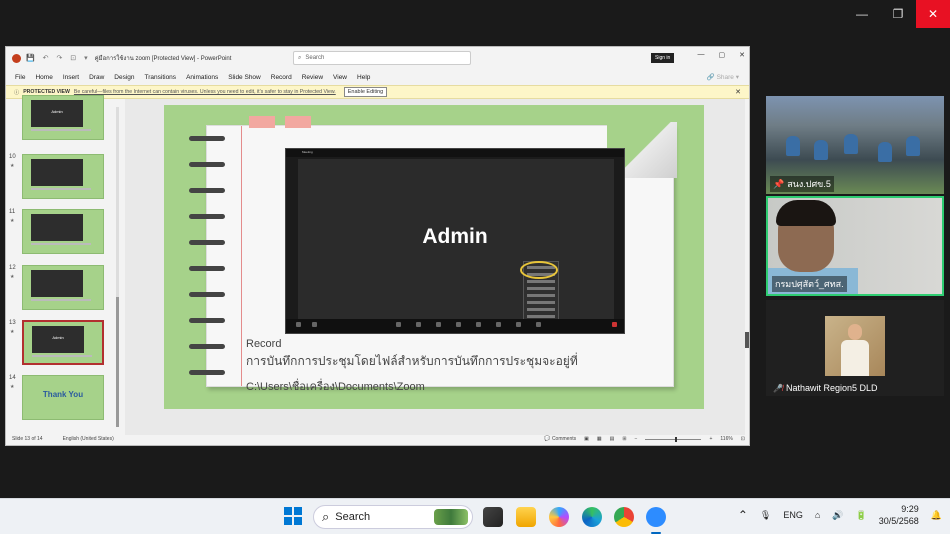 The height and width of the screenshot is (534, 950). What do you see at coordinates (861, 515) in the screenshot?
I see `battery-icon: 🔋` at bounding box center [861, 515].